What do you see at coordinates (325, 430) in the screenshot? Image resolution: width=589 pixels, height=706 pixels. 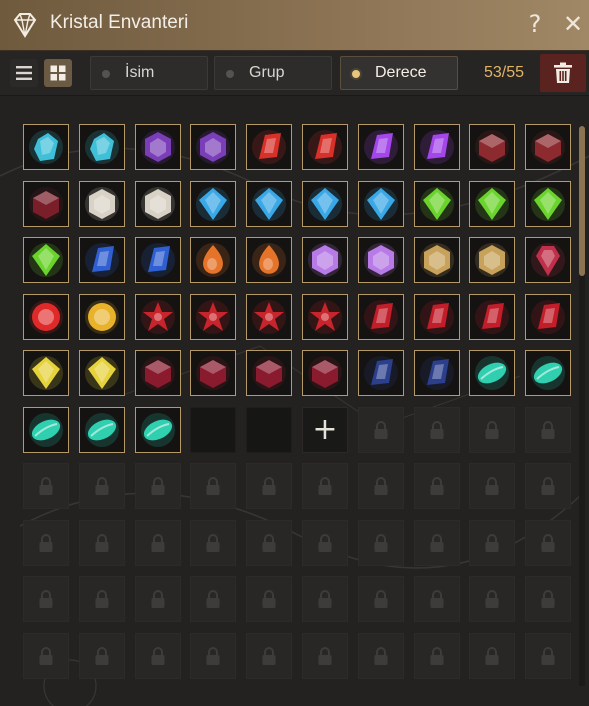 I see `add-slot-button: +` at bounding box center [325, 430].